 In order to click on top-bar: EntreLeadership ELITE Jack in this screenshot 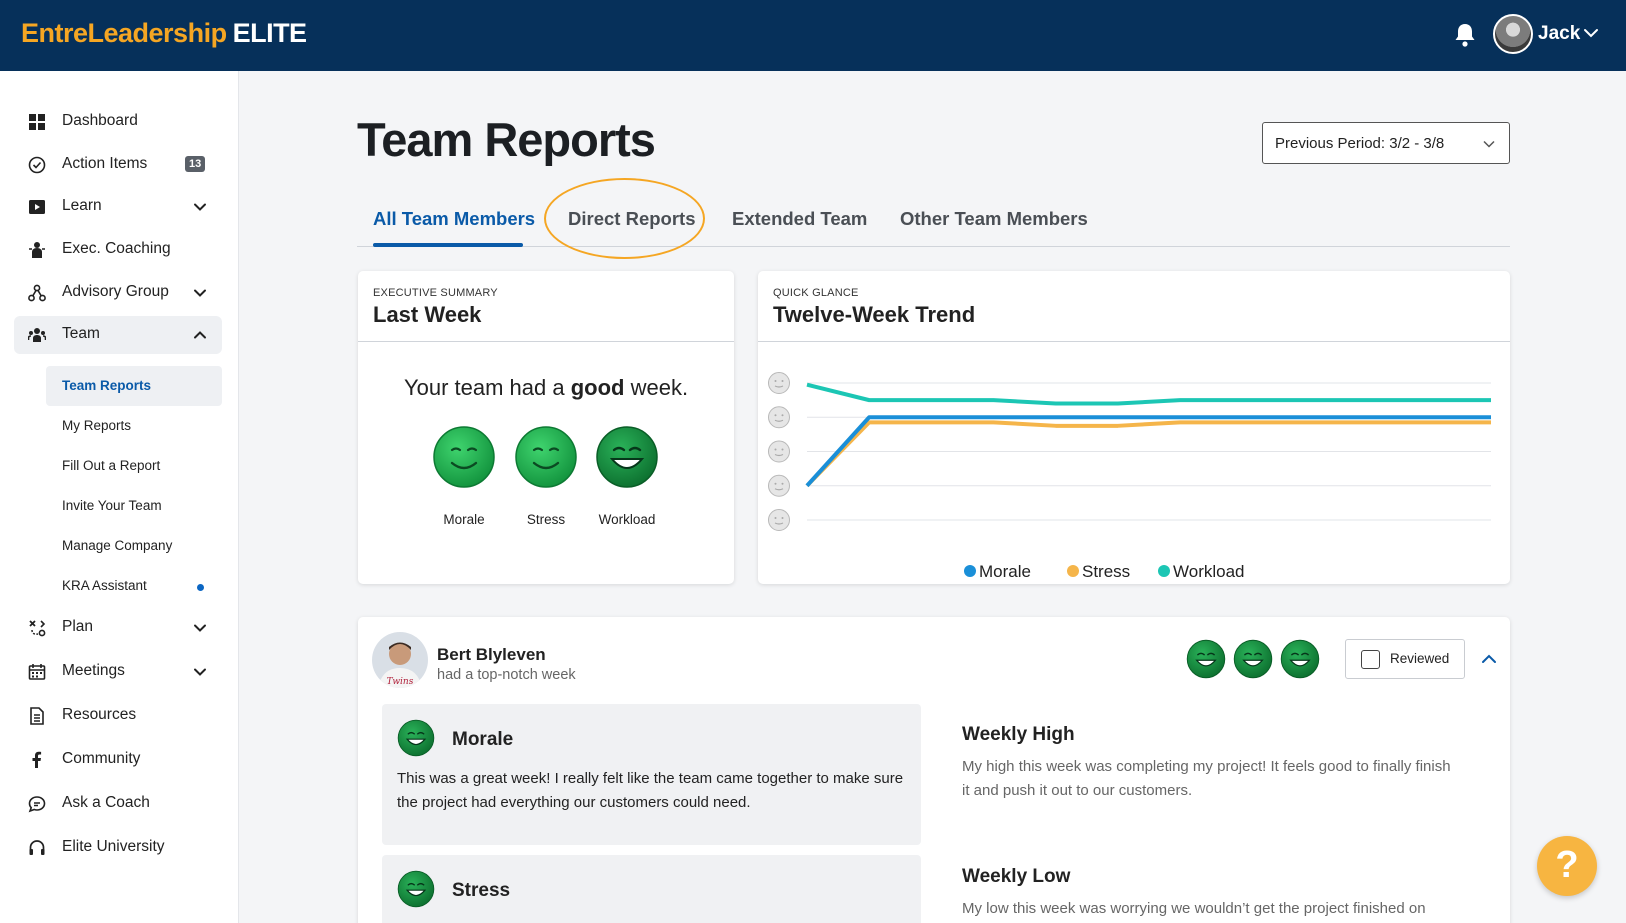, I will do `click(813, 35)`.